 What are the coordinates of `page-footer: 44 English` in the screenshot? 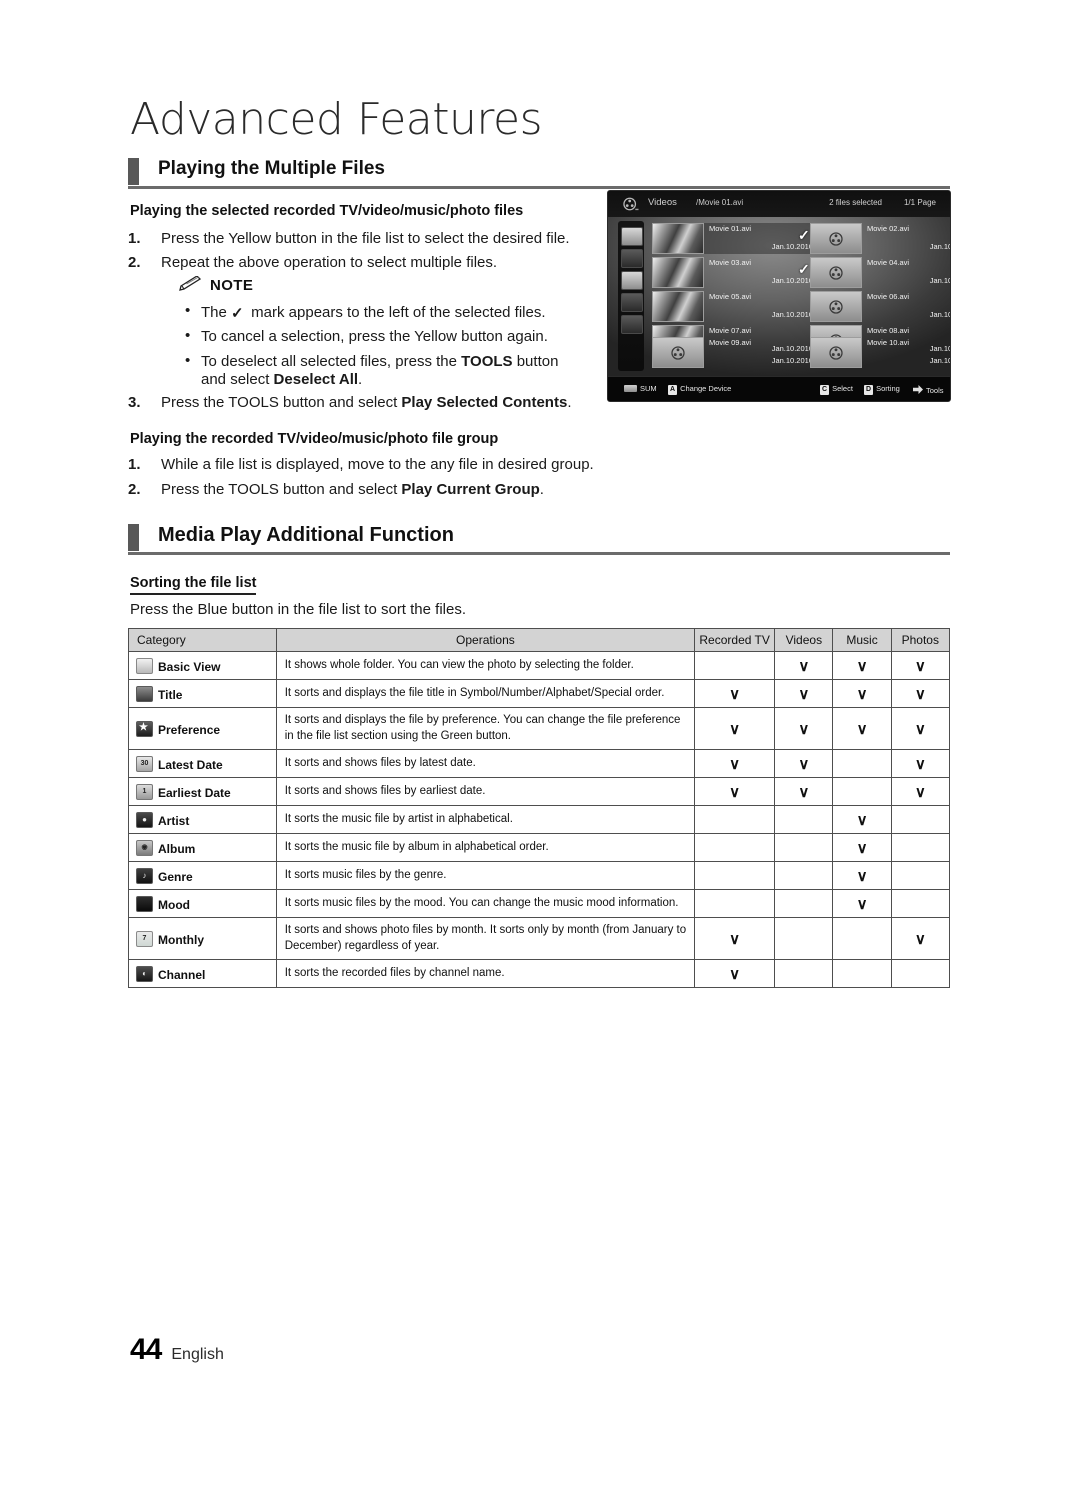 It's located at (177, 1350).